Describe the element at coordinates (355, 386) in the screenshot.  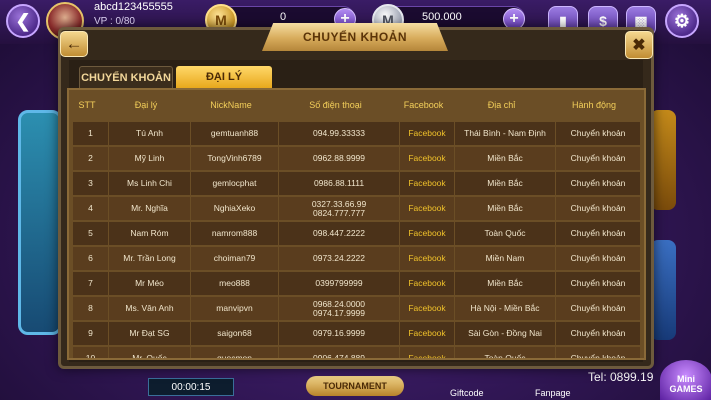
I see `tournament-button: TOURNAMENT` at that location.